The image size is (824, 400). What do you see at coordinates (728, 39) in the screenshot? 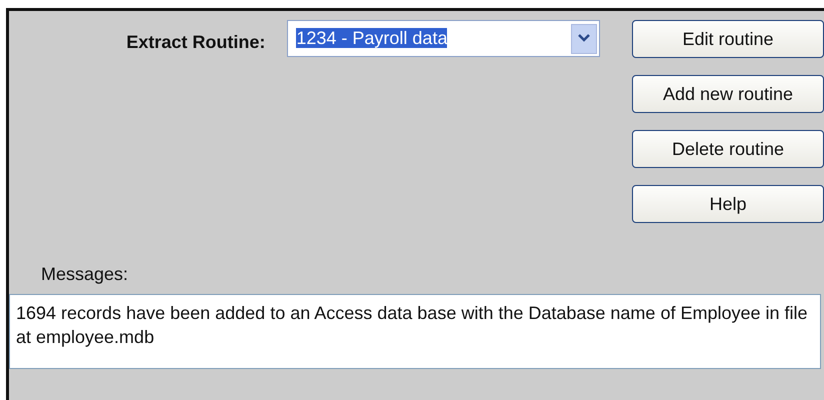
I see `routine-button: Edit routine` at bounding box center [728, 39].